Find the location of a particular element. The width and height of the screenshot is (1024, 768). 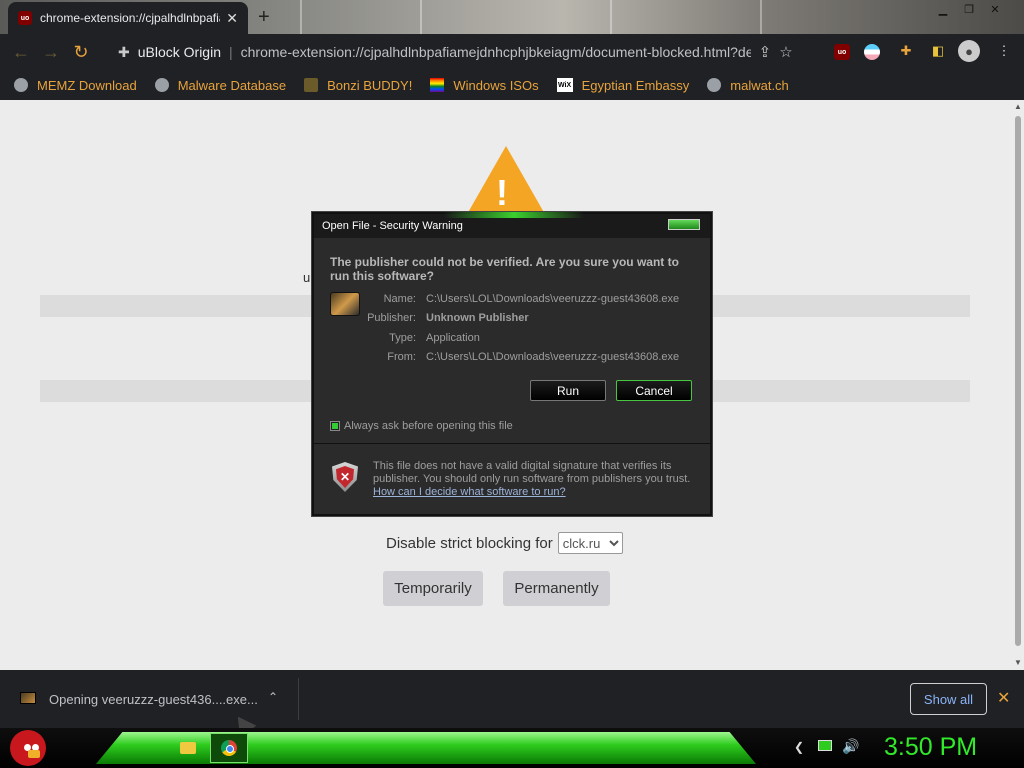

bookmark-malwatch: malwat.ch is located at coordinates (748, 85).